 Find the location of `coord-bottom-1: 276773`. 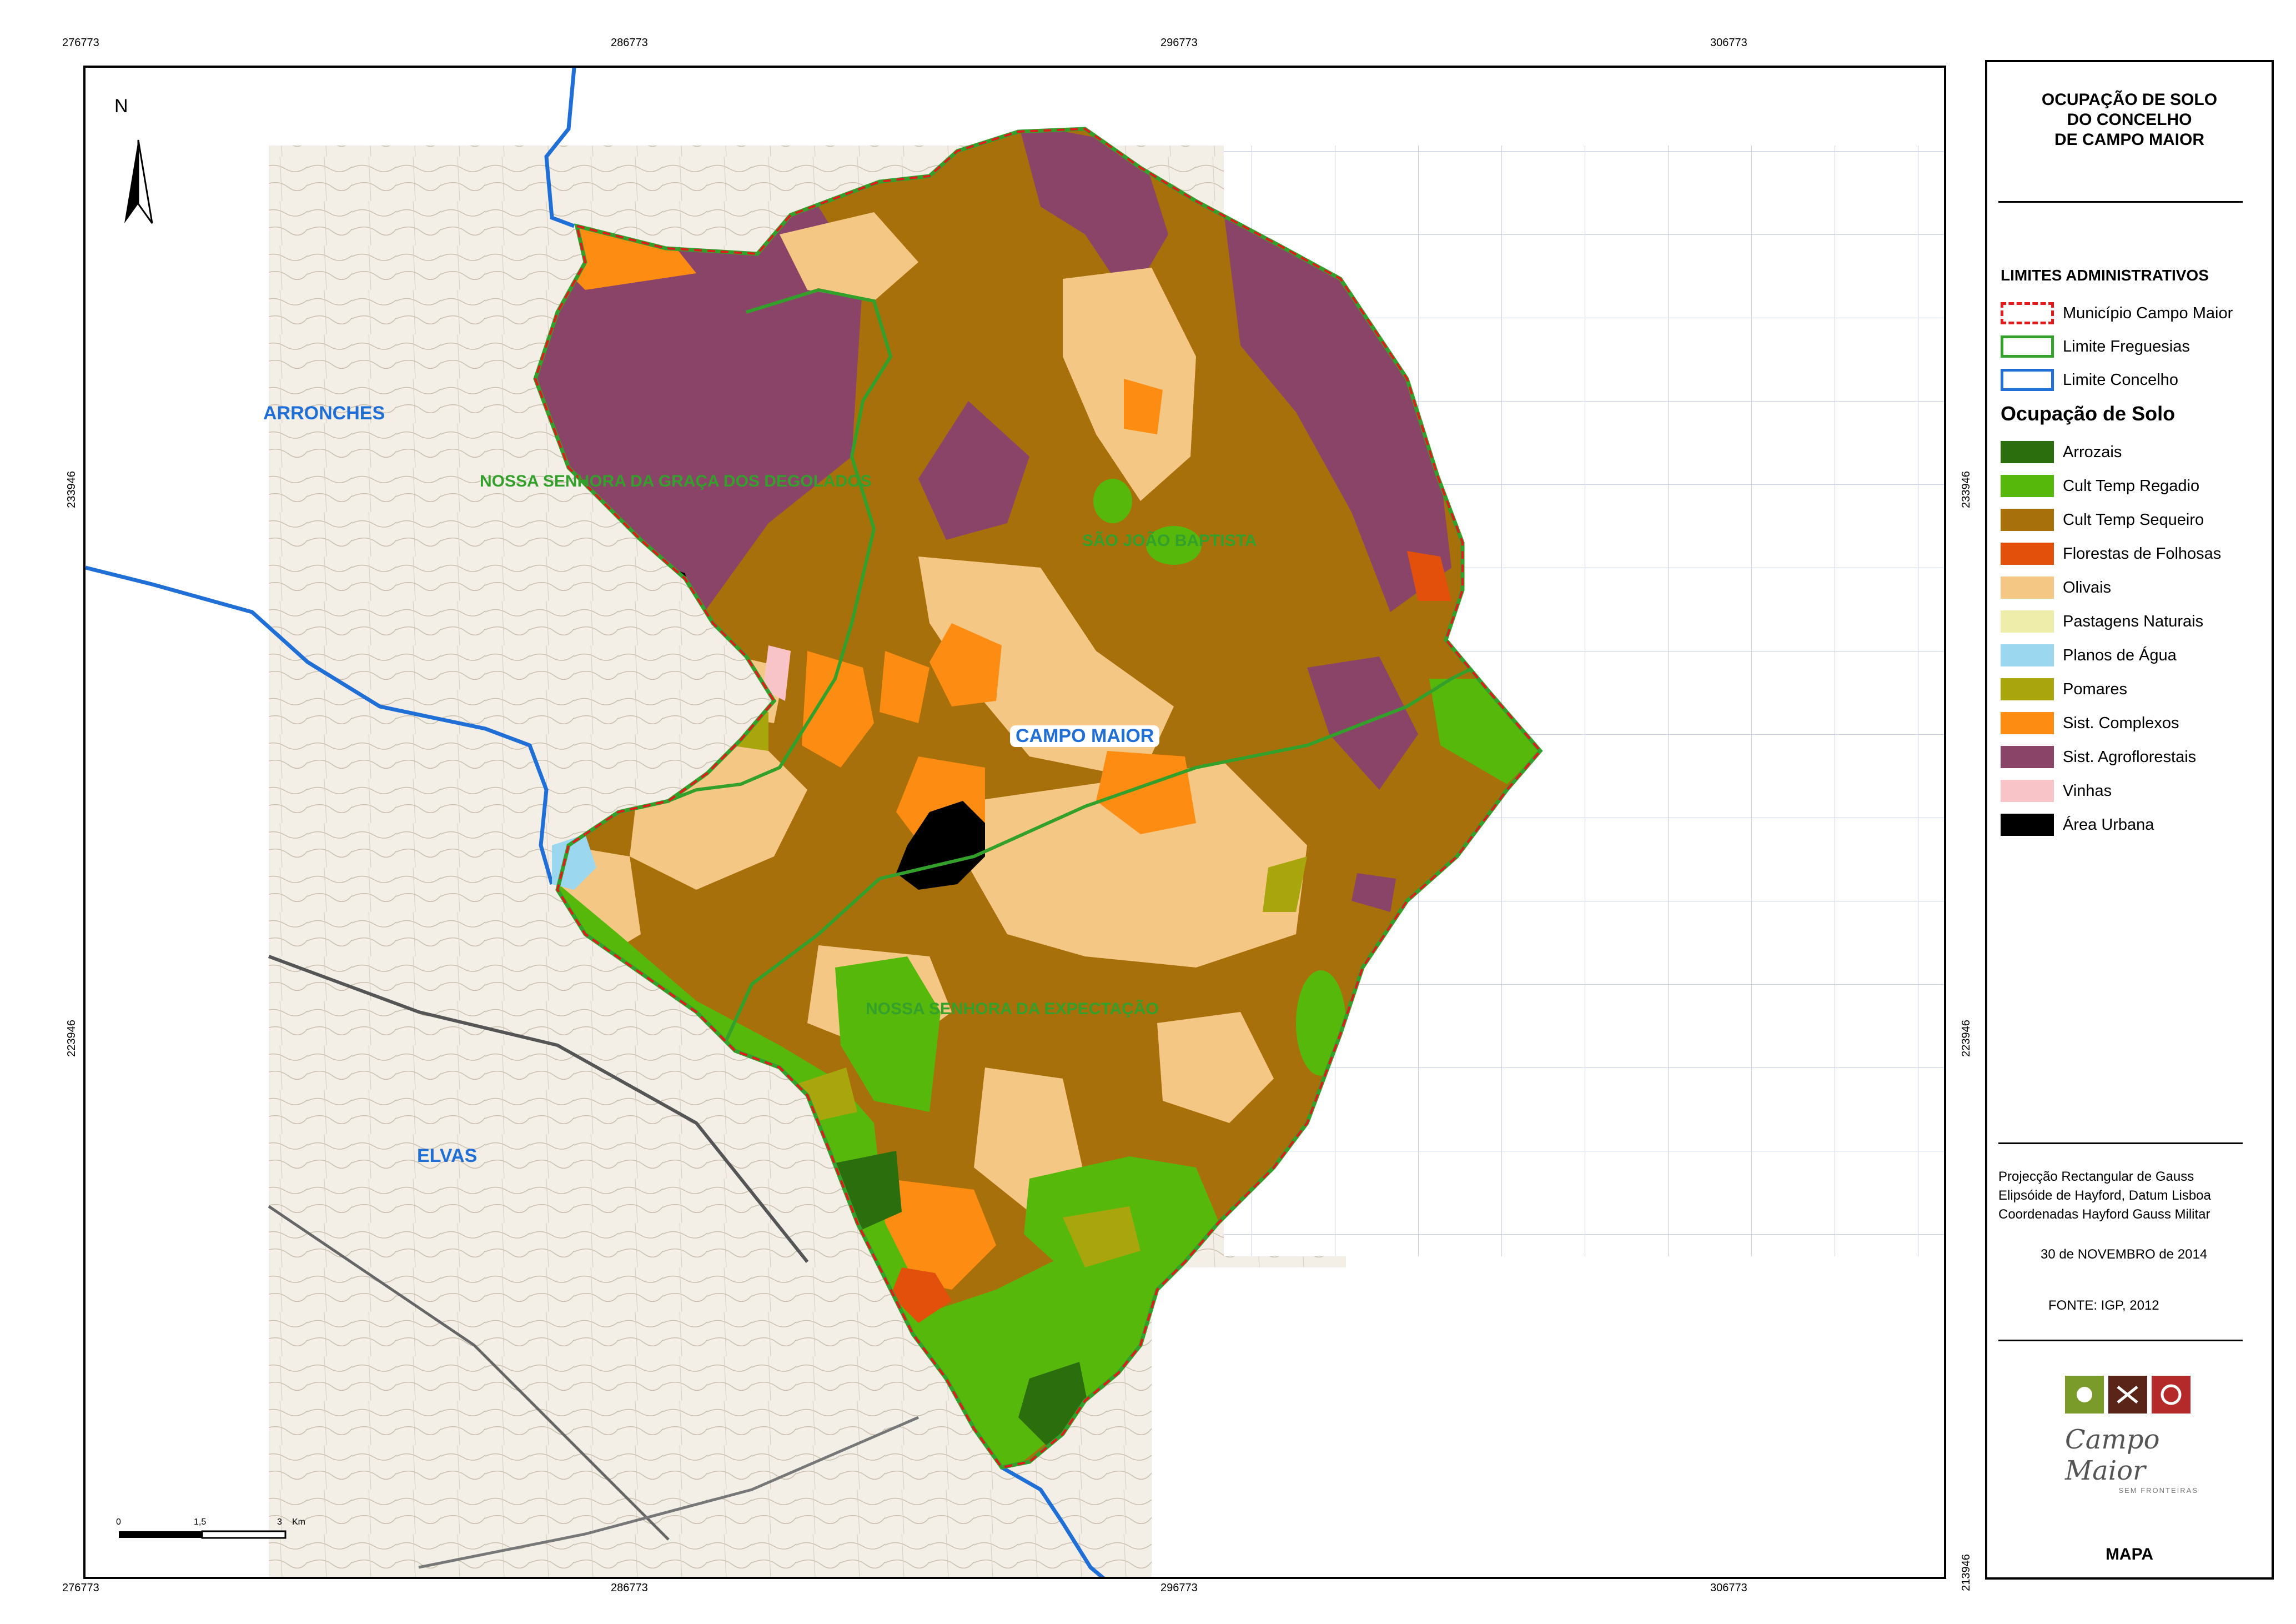

coord-bottom-1: 276773 is located at coordinates (80, 1588).